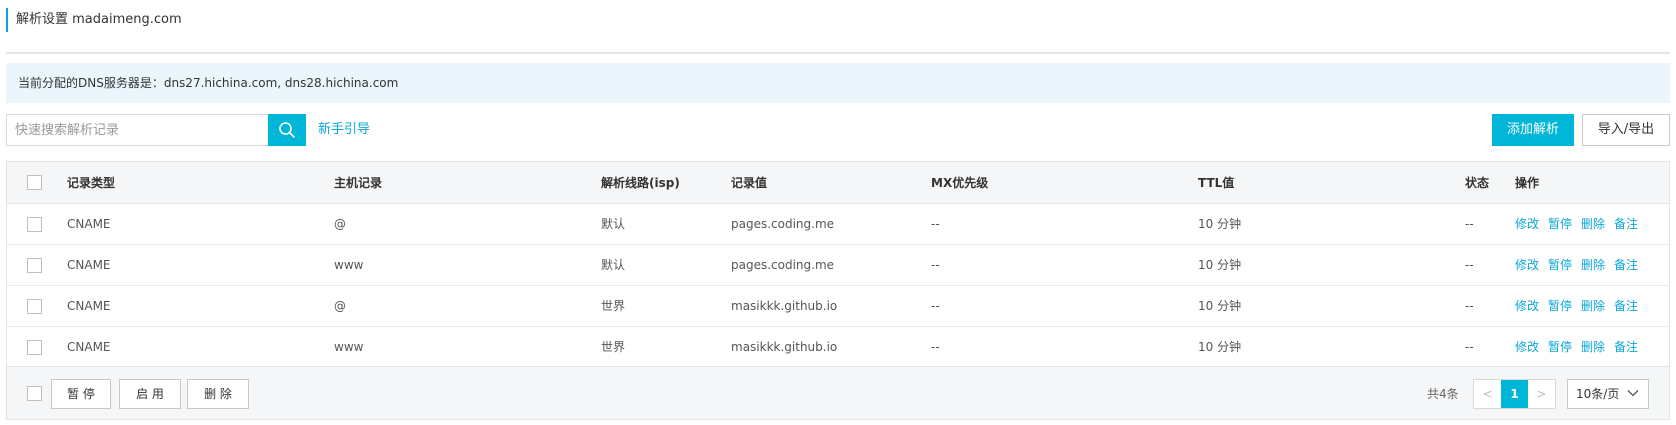 This screenshot has height=425, width=1676. Describe the element at coordinates (640, 183) in the screenshot. I see `header-line: 解析线路(isp)` at that location.